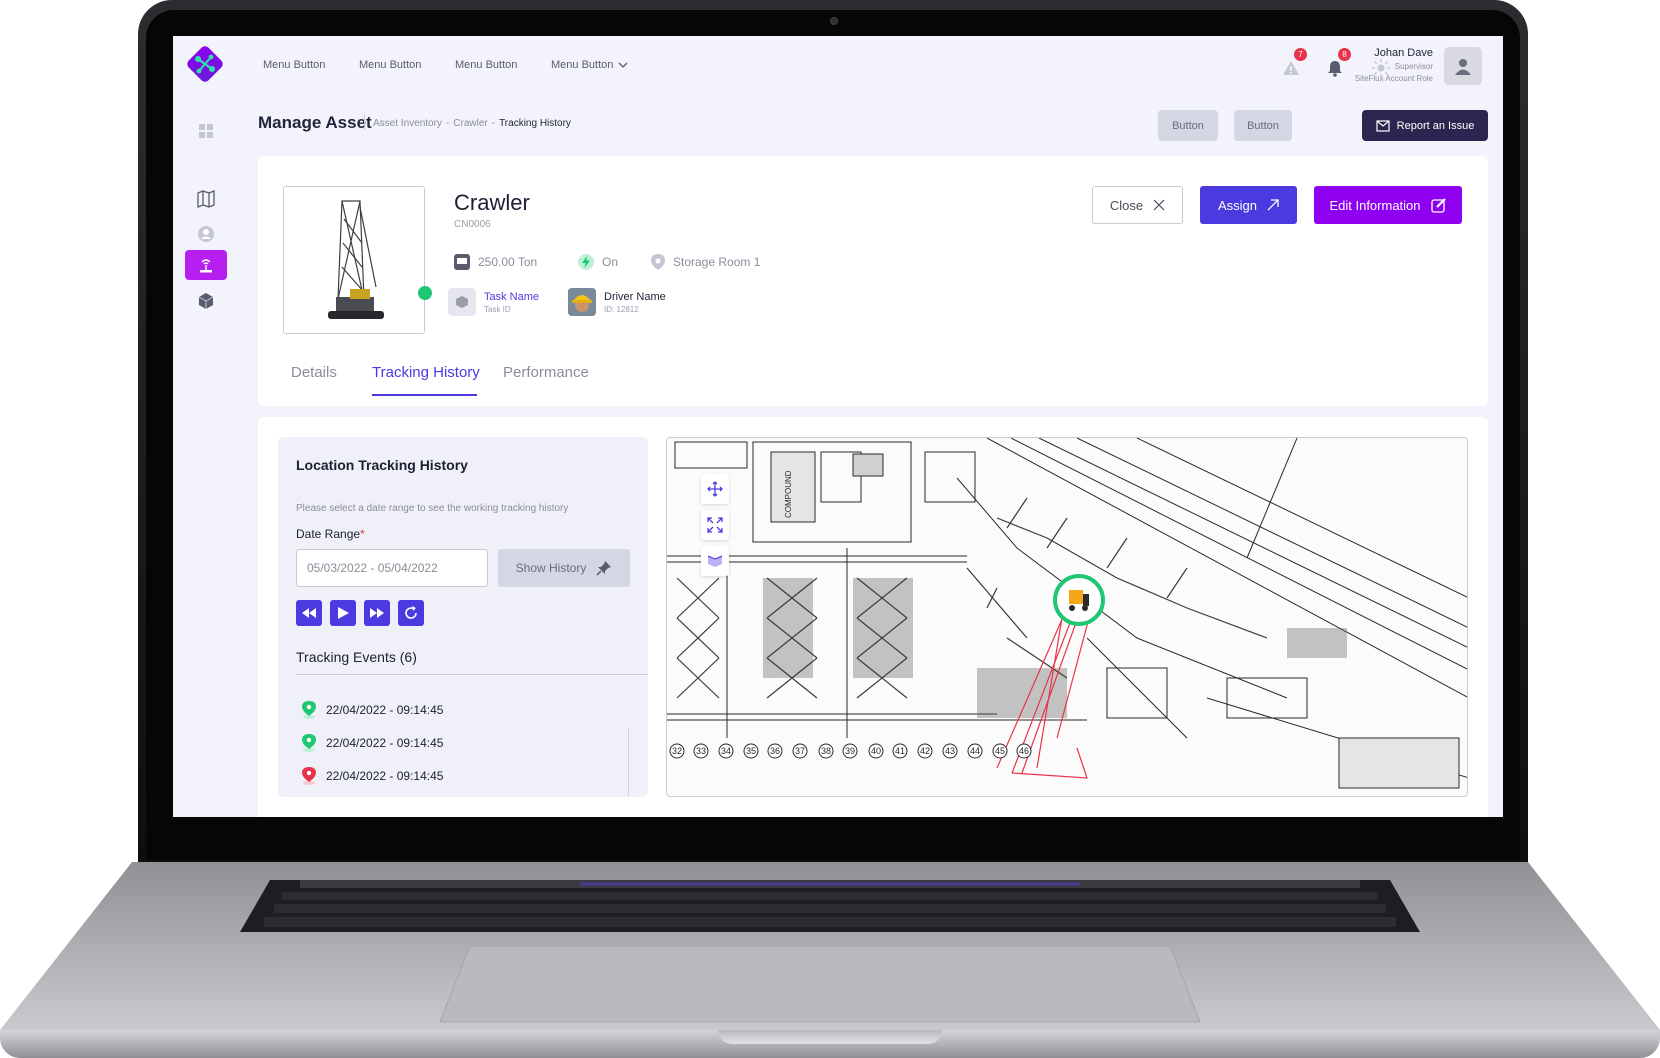 The height and width of the screenshot is (1058, 1660). I want to click on header-button-1: Button, so click(1188, 125).